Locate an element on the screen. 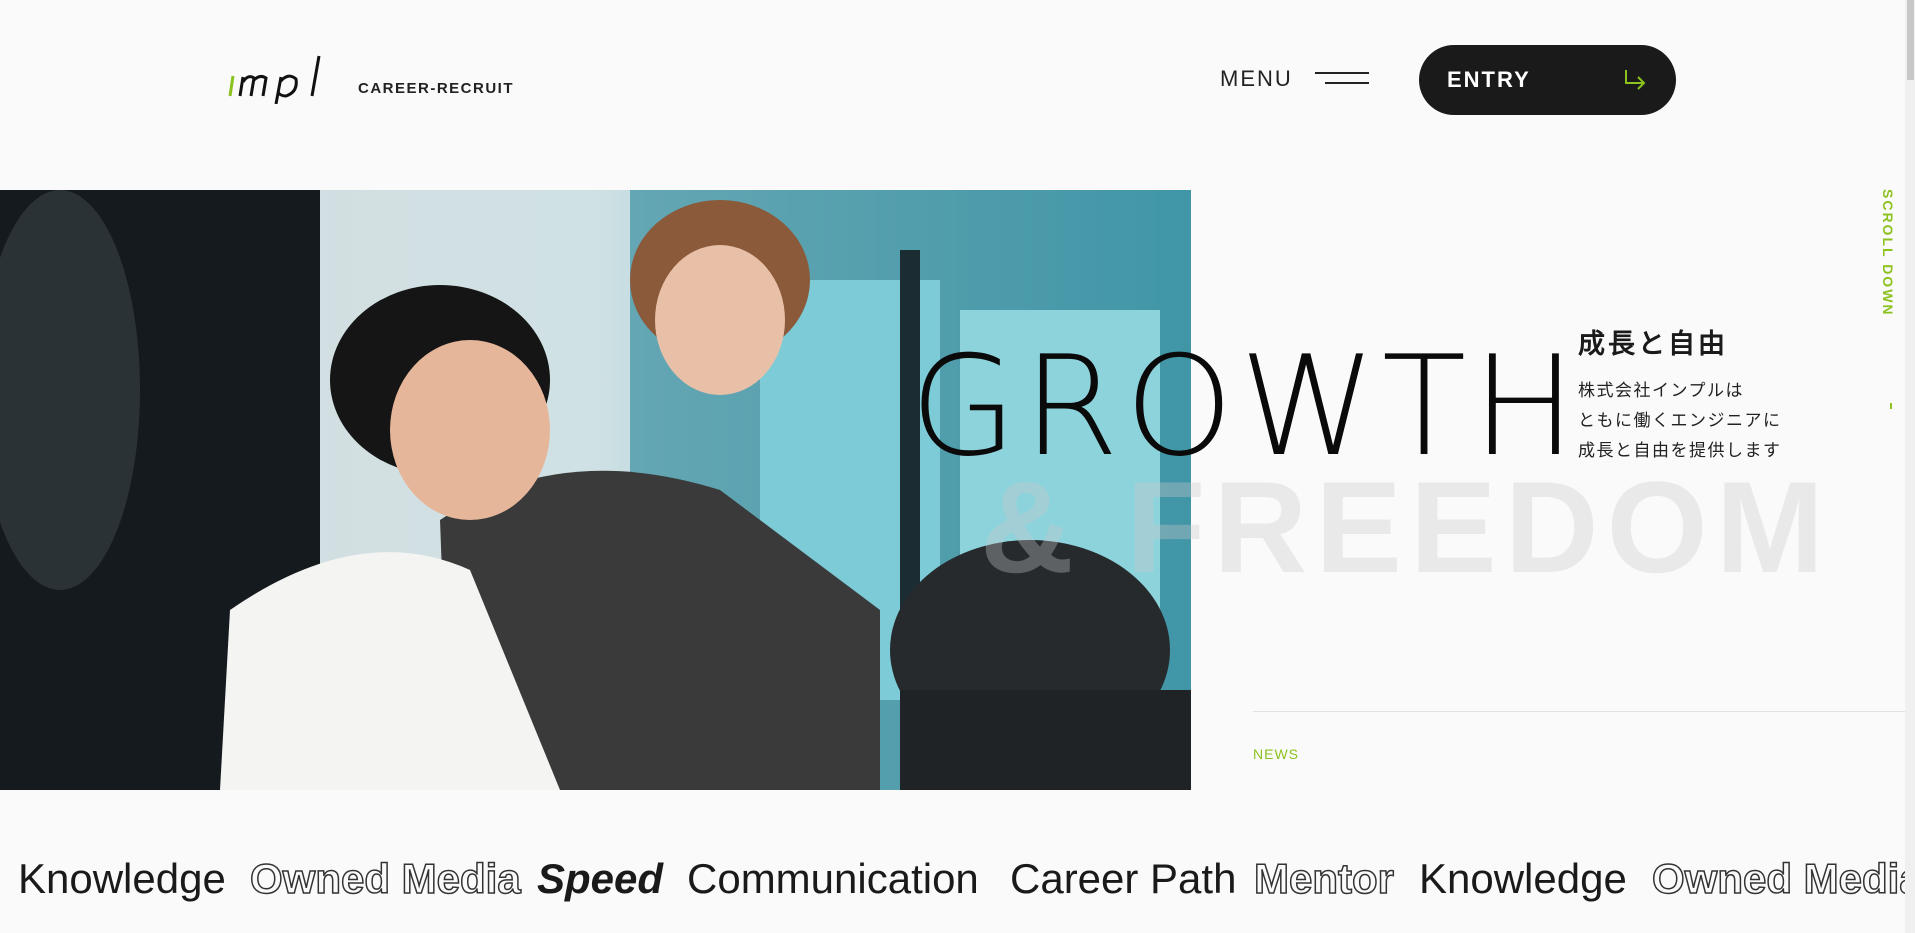 This screenshot has width=1915, height=933. scroll-down-indicator: SCROLL DOWN is located at coordinates (1888, 253).